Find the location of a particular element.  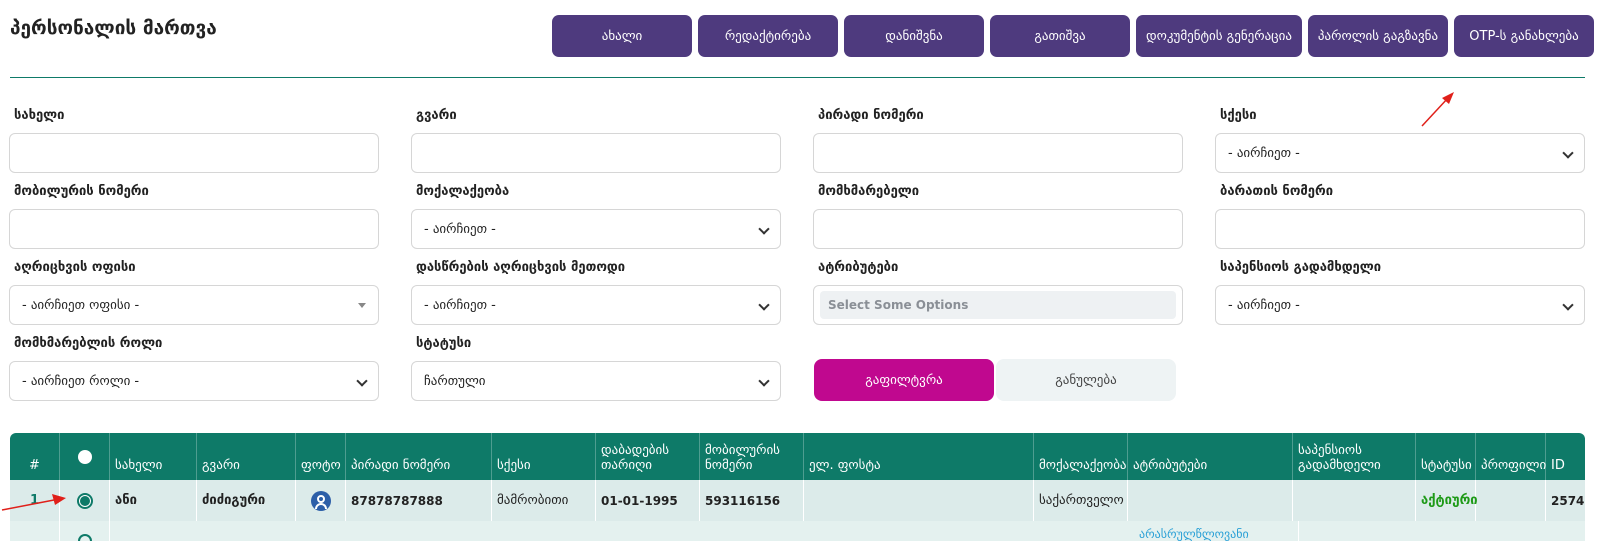

row-attributes is located at coordinates (1210, 500).